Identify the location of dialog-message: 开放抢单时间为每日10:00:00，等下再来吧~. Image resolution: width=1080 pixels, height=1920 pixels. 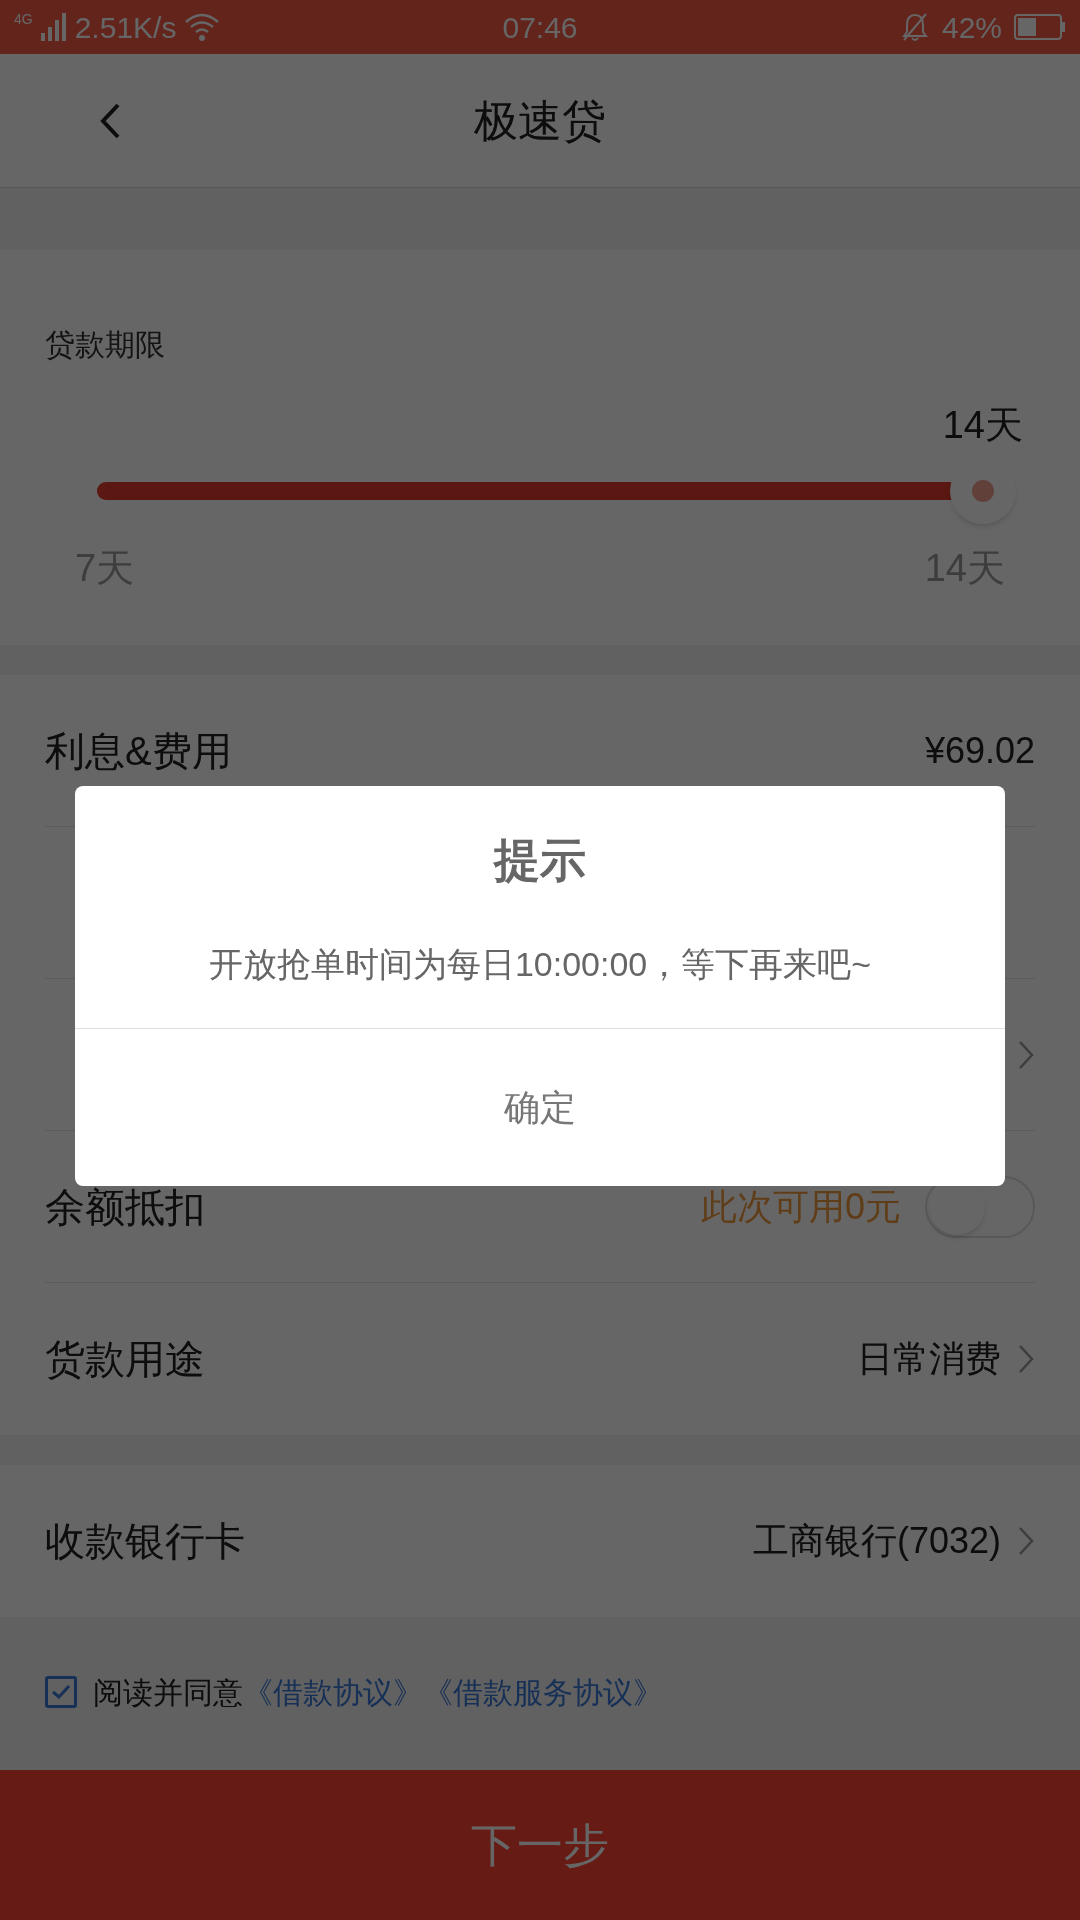
(540, 964).